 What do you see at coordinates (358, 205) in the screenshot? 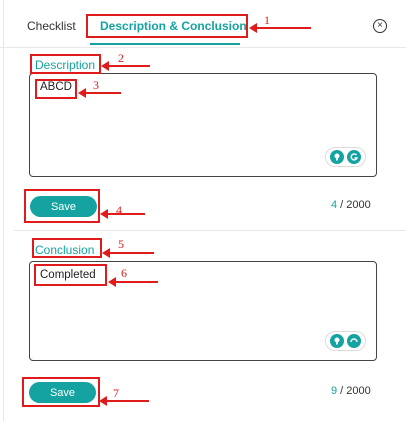
I see `description-counter-max: 2000` at bounding box center [358, 205].